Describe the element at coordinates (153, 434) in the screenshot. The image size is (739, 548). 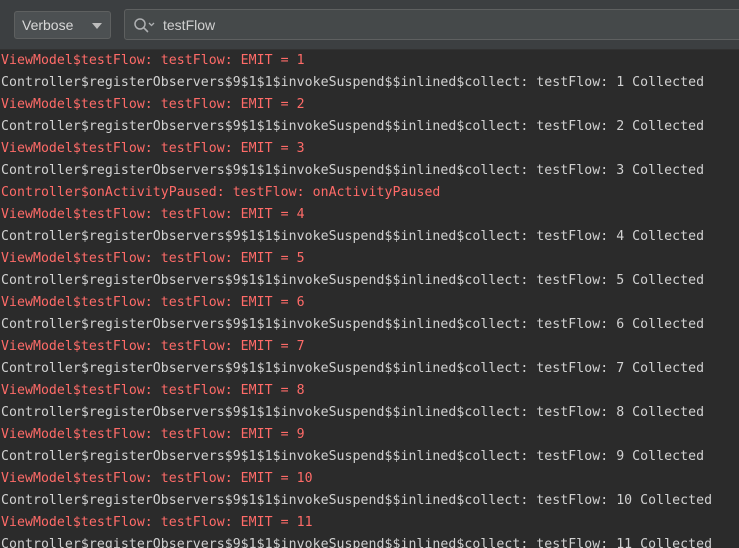
I see `log-line: ViewModel$testFlow: testFlow: EMIT = 9` at that location.